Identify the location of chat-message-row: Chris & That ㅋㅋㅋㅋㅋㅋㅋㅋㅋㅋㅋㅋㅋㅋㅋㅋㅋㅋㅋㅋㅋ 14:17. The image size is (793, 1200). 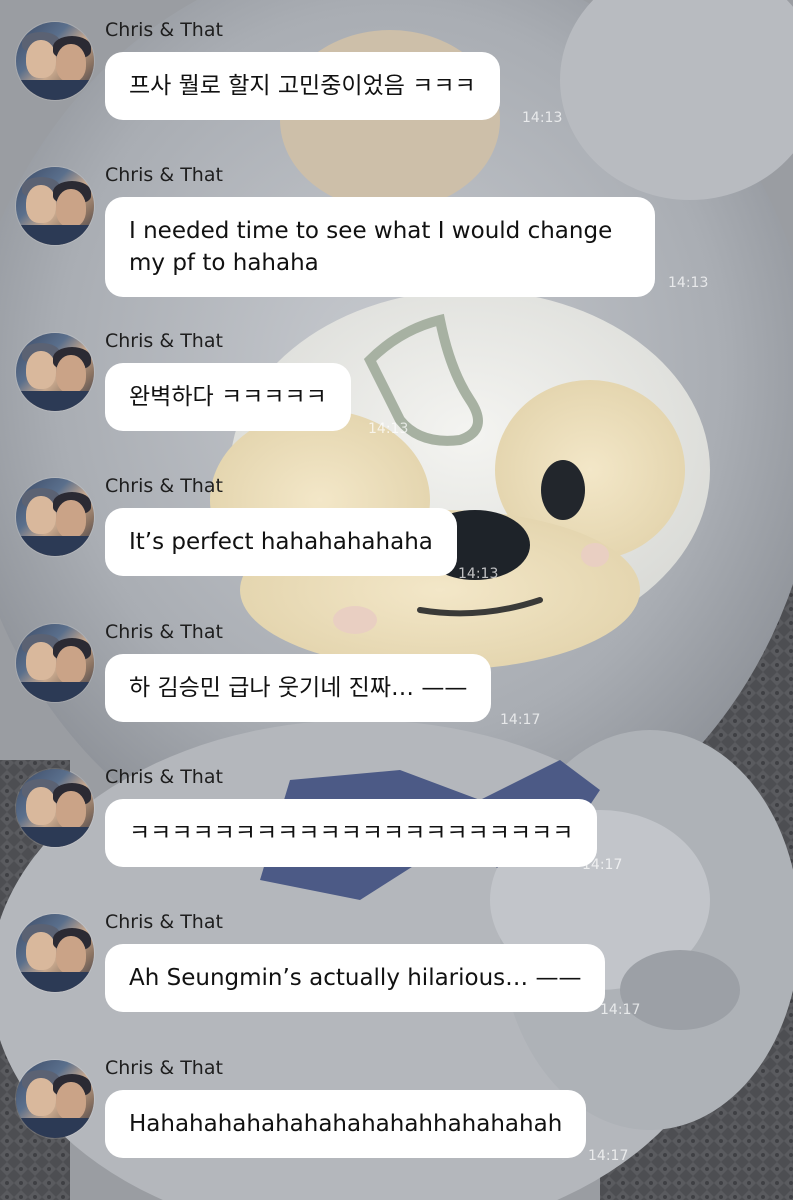
(396, 817).